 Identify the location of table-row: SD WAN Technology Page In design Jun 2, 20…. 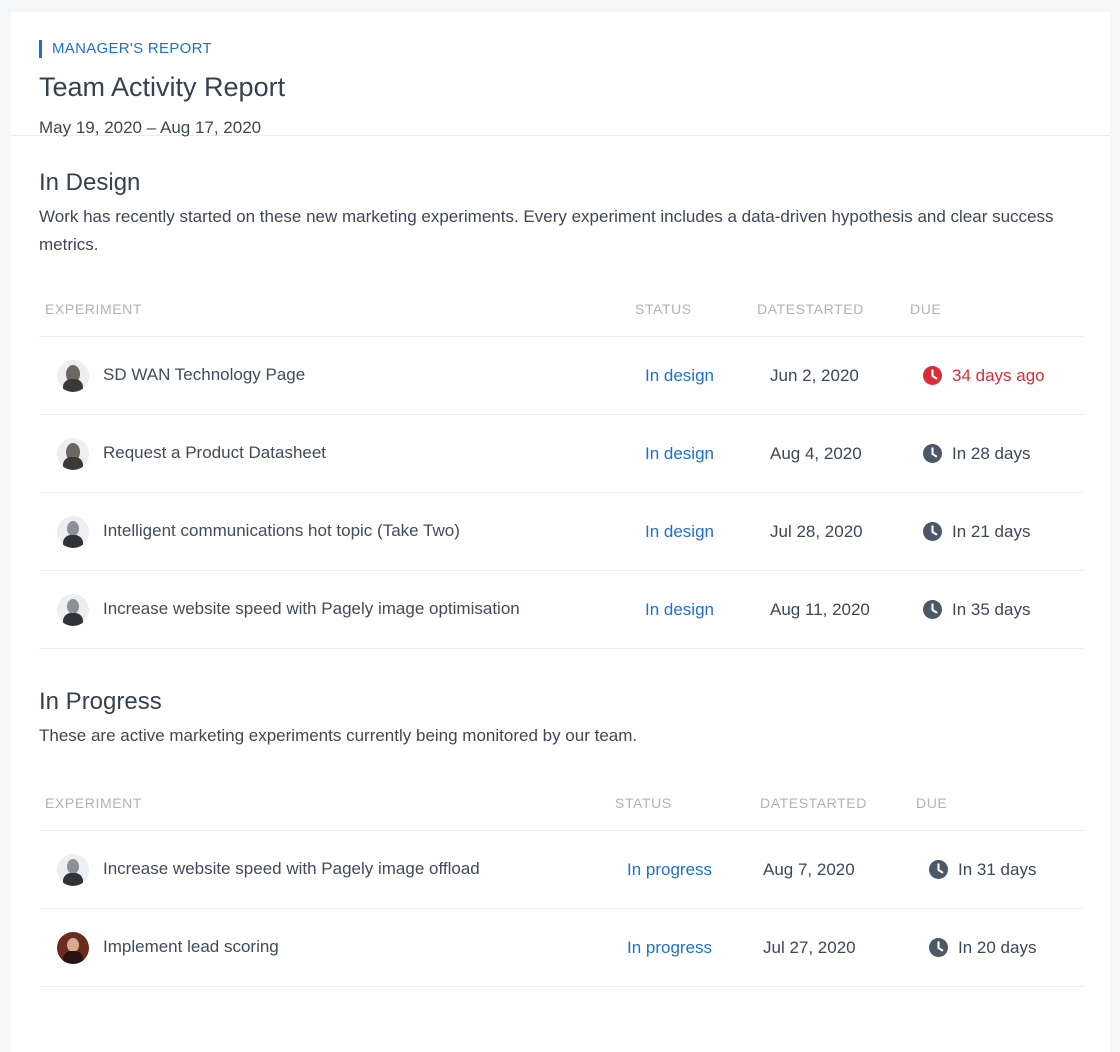
(561, 375).